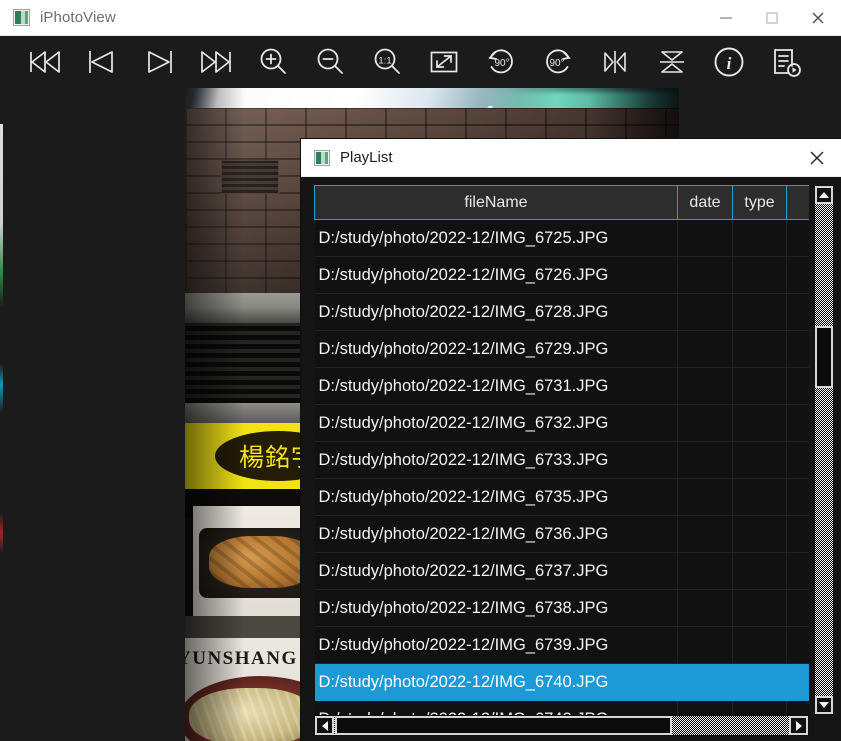 The image size is (841, 741). I want to click on scroll-right-button, so click(798, 725).